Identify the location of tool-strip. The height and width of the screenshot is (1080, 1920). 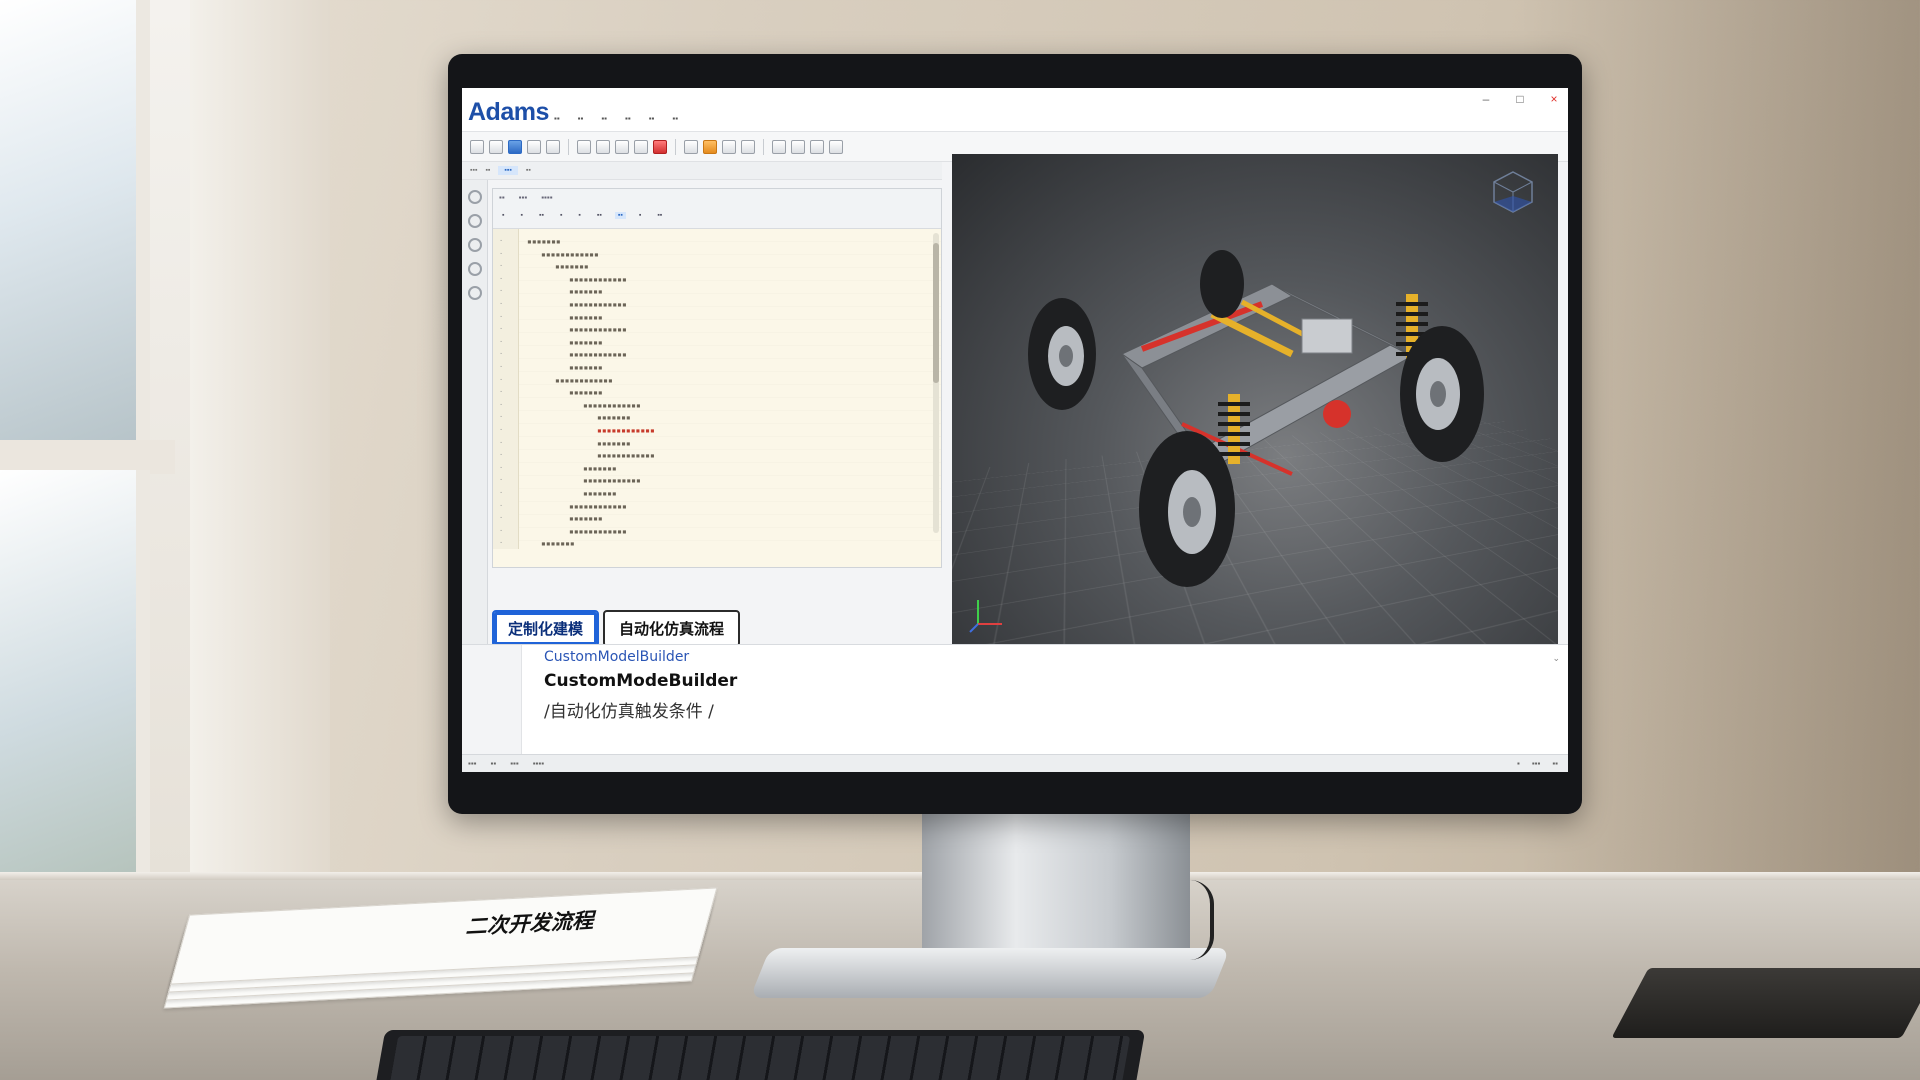
(475, 420).